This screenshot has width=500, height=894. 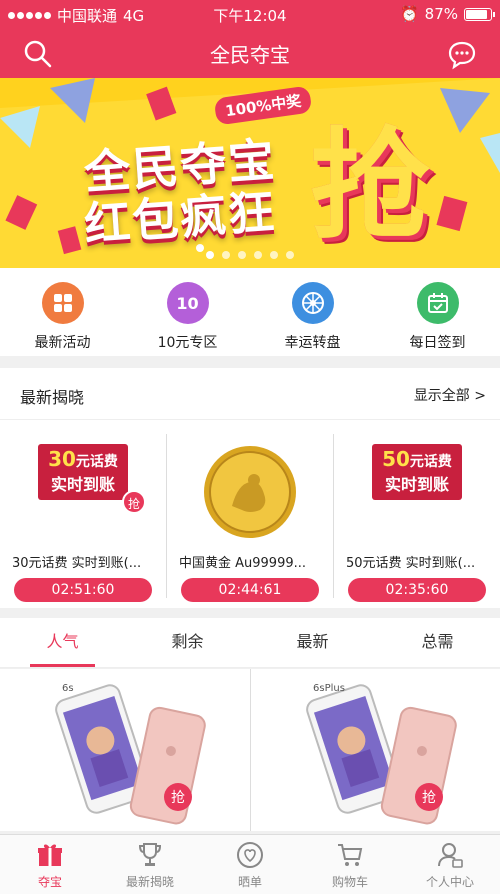 What do you see at coordinates (249, 882) in the screenshot?
I see `nav-label: 晒单` at bounding box center [249, 882].